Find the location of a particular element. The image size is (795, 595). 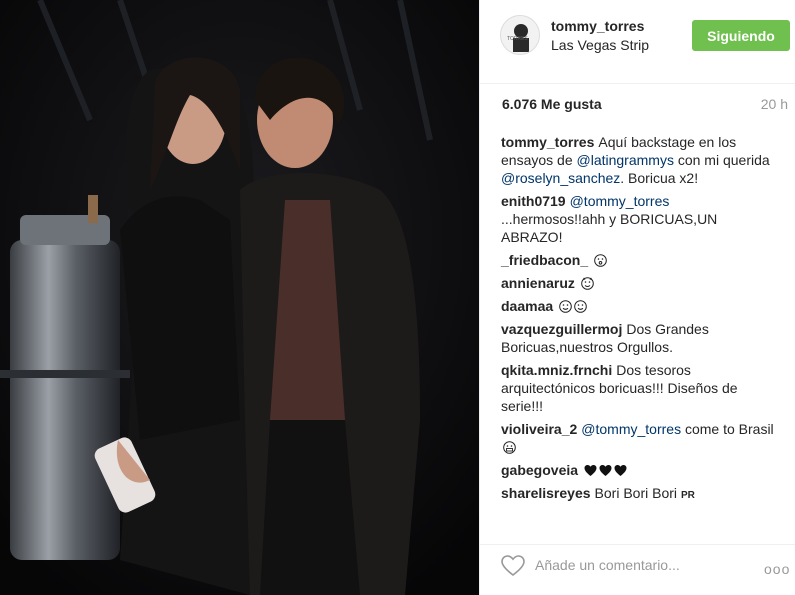

comment-text: Bori Bori Bori is located at coordinates (635, 493).